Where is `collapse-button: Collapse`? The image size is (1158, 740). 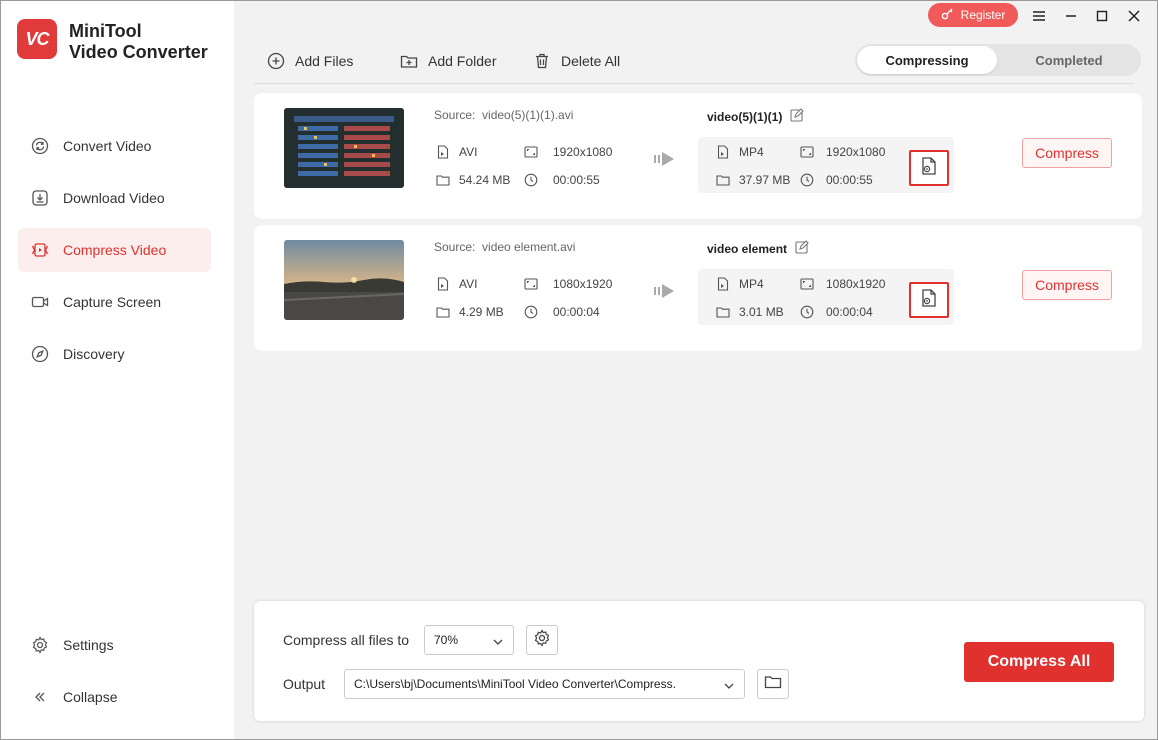
collapse-button: Collapse is located at coordinates (114, 697).